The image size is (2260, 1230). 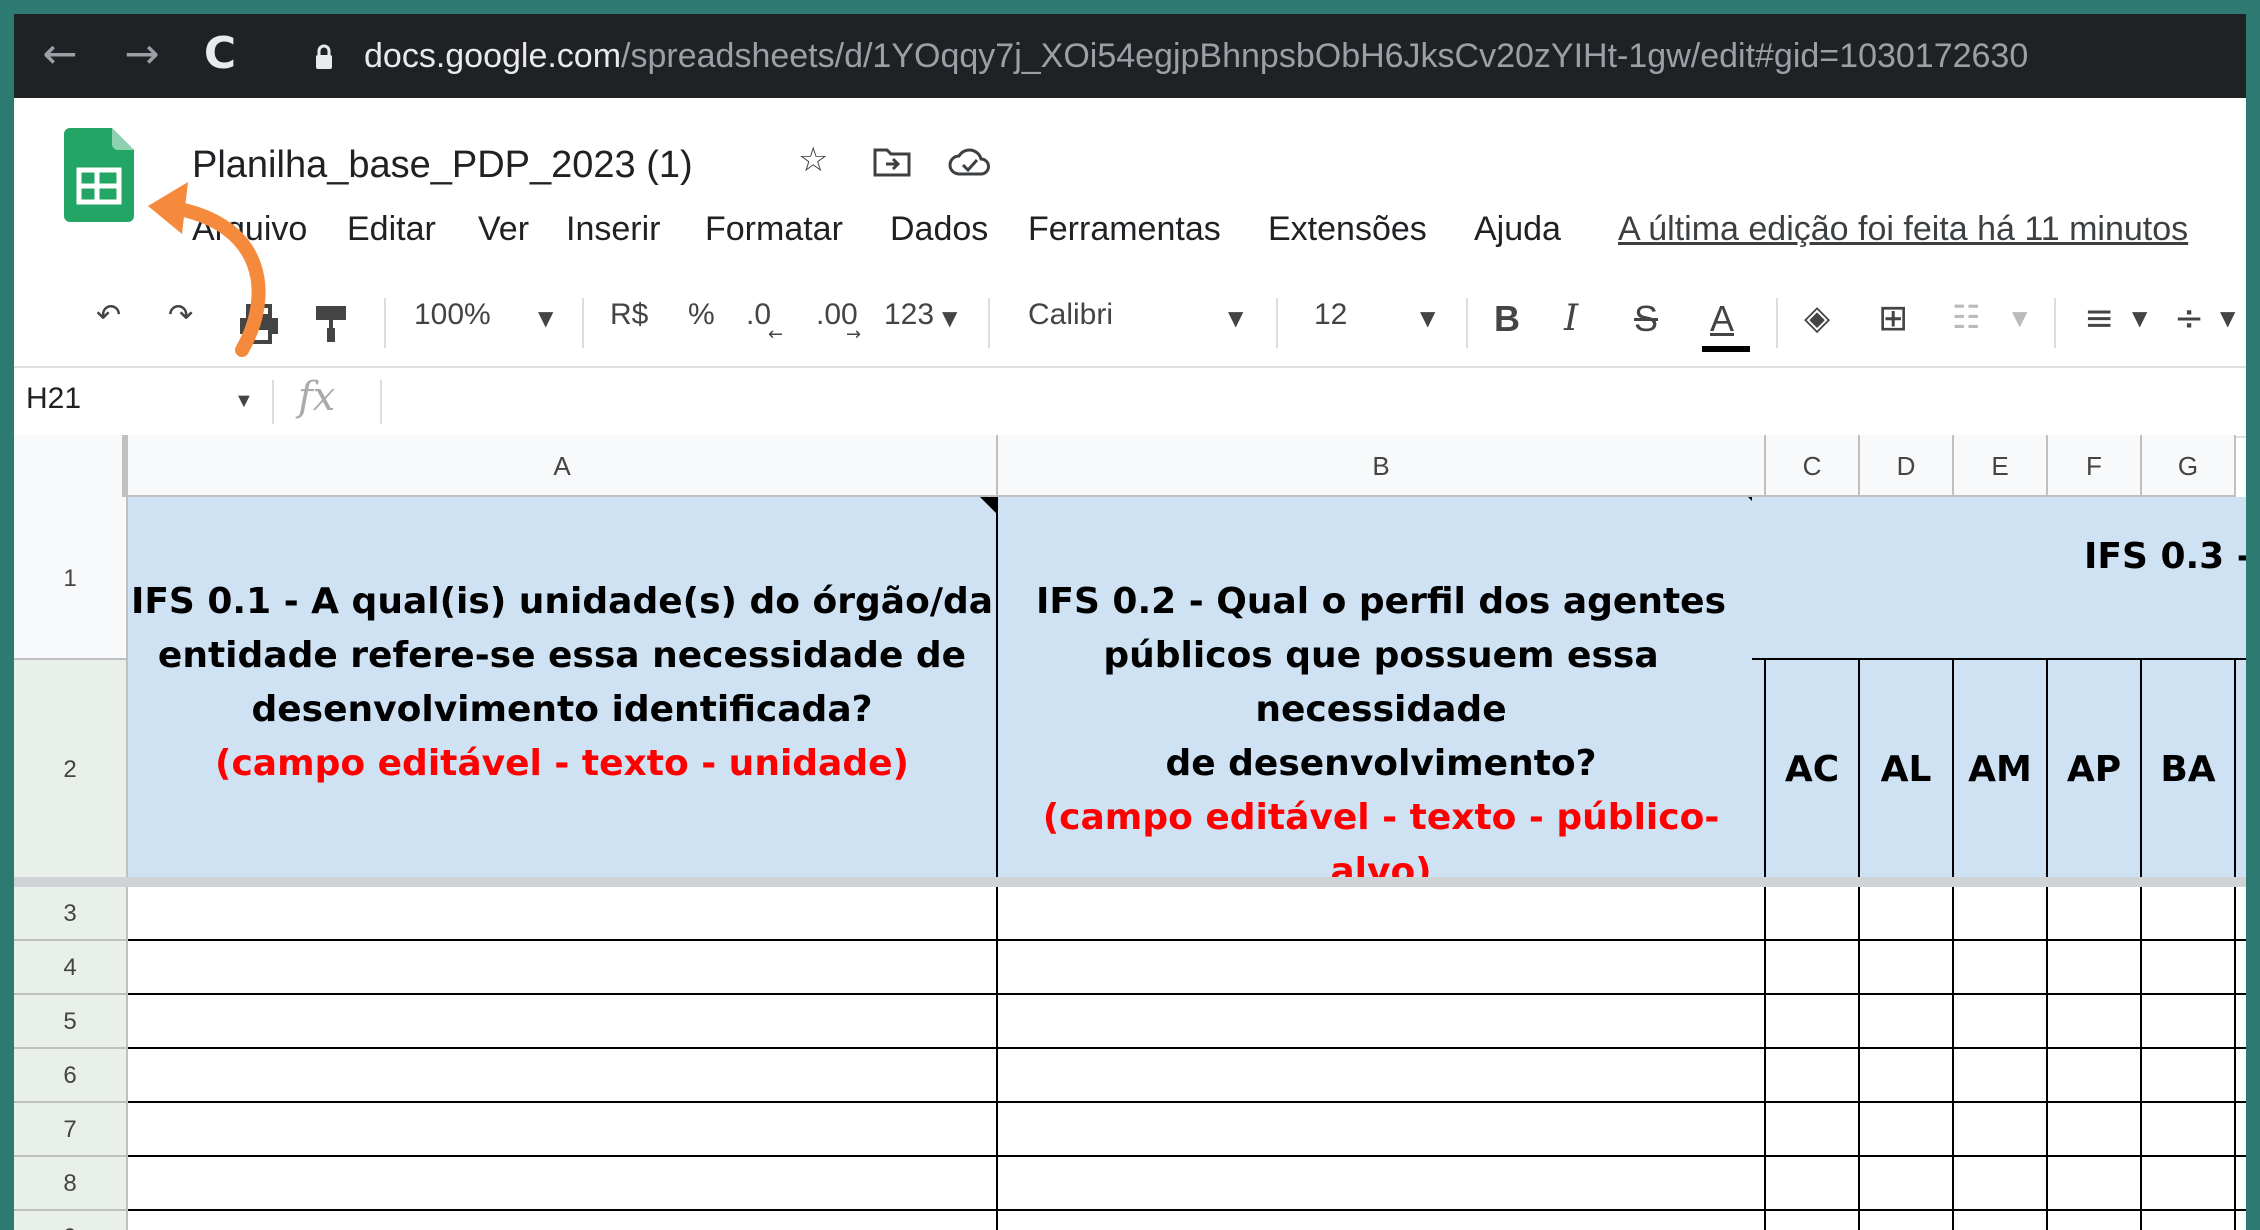 What do you see at coordinates (629, 315) in the screenshot?
I see `currency-format-button: R$` at bounding box center [629, 315].